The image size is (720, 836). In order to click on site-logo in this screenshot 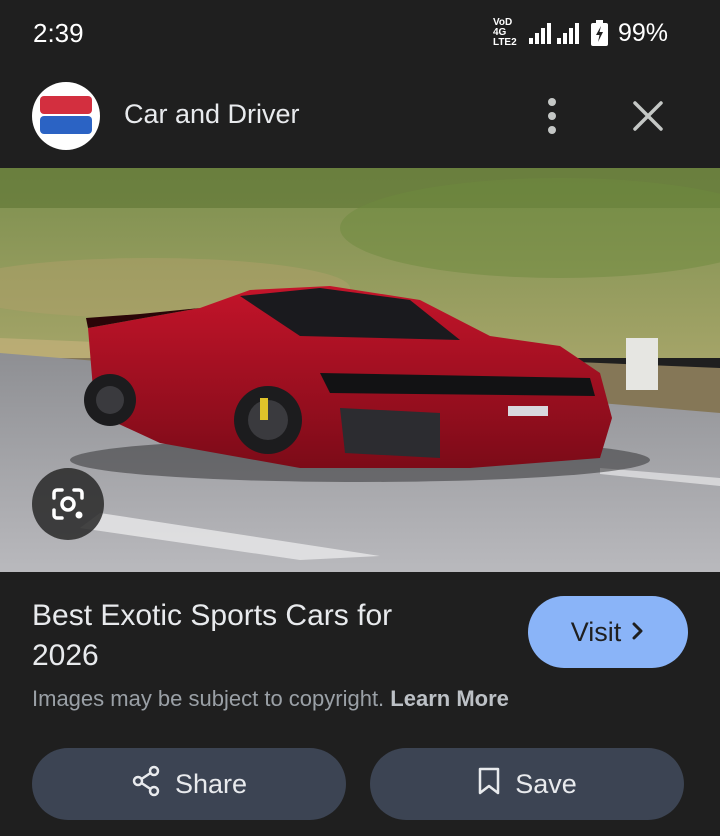, I will do `click(66, 116)`.